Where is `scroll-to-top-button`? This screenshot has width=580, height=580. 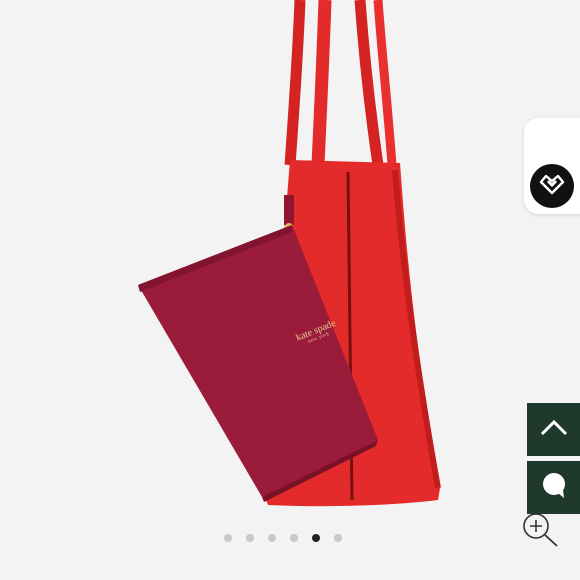
scroll-to-top-button is located at coordinates (553, 429).